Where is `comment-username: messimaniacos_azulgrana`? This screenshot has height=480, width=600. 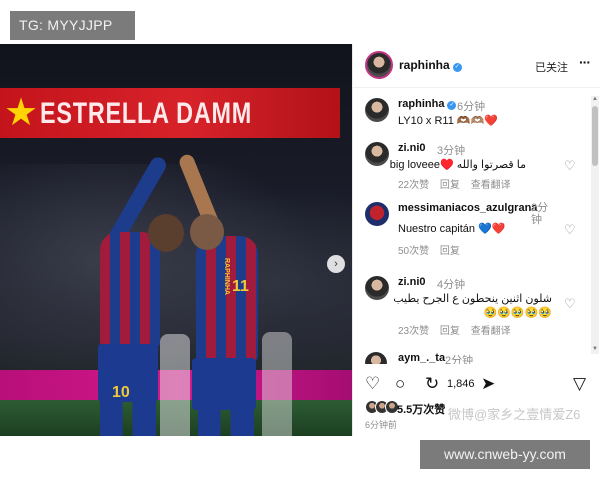
comment-username: messimaniacos_azulgrana is located at coordinates (467, 208).